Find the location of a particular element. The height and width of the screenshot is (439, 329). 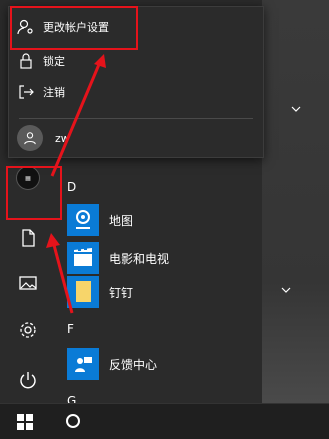

menu-item-label: 更改帐户设置 is located at coordinates (76, 27).